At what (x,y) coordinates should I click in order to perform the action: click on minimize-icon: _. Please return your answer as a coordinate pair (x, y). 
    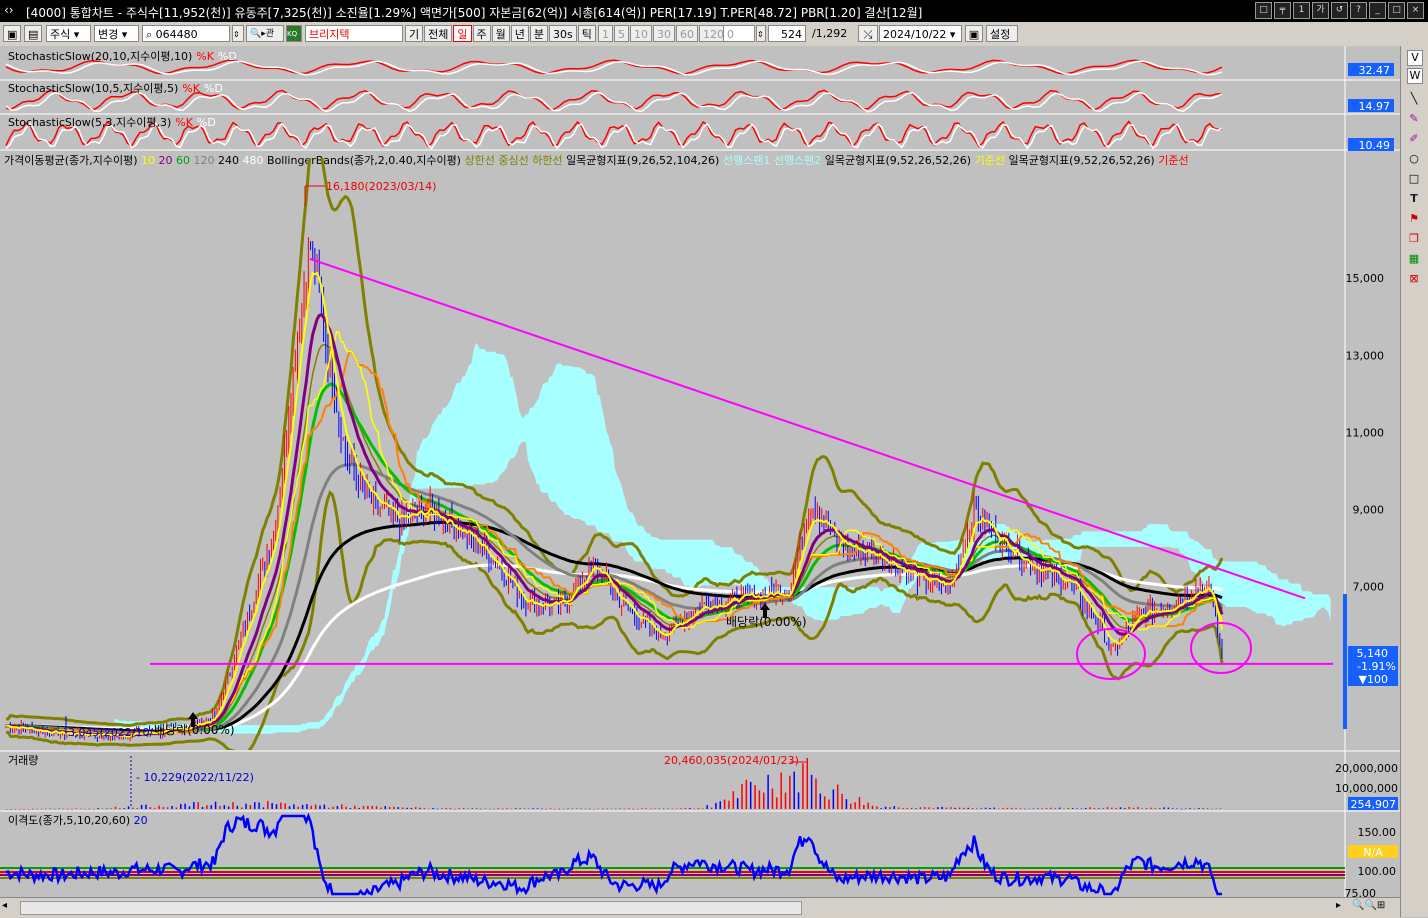
    Looking at the image, I should click on (1377, 10).